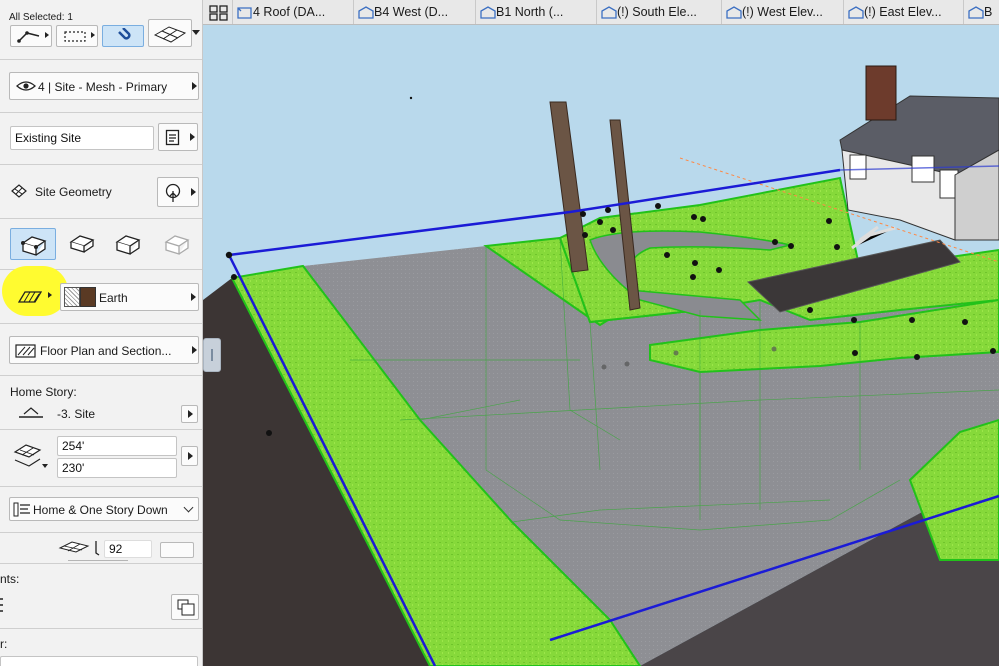 The width and height of the screenshot is (999, 666). What do you see at coordinates (881, 93) in the screenshot?
I see `house-chimney` at bounding box center [881, 93].